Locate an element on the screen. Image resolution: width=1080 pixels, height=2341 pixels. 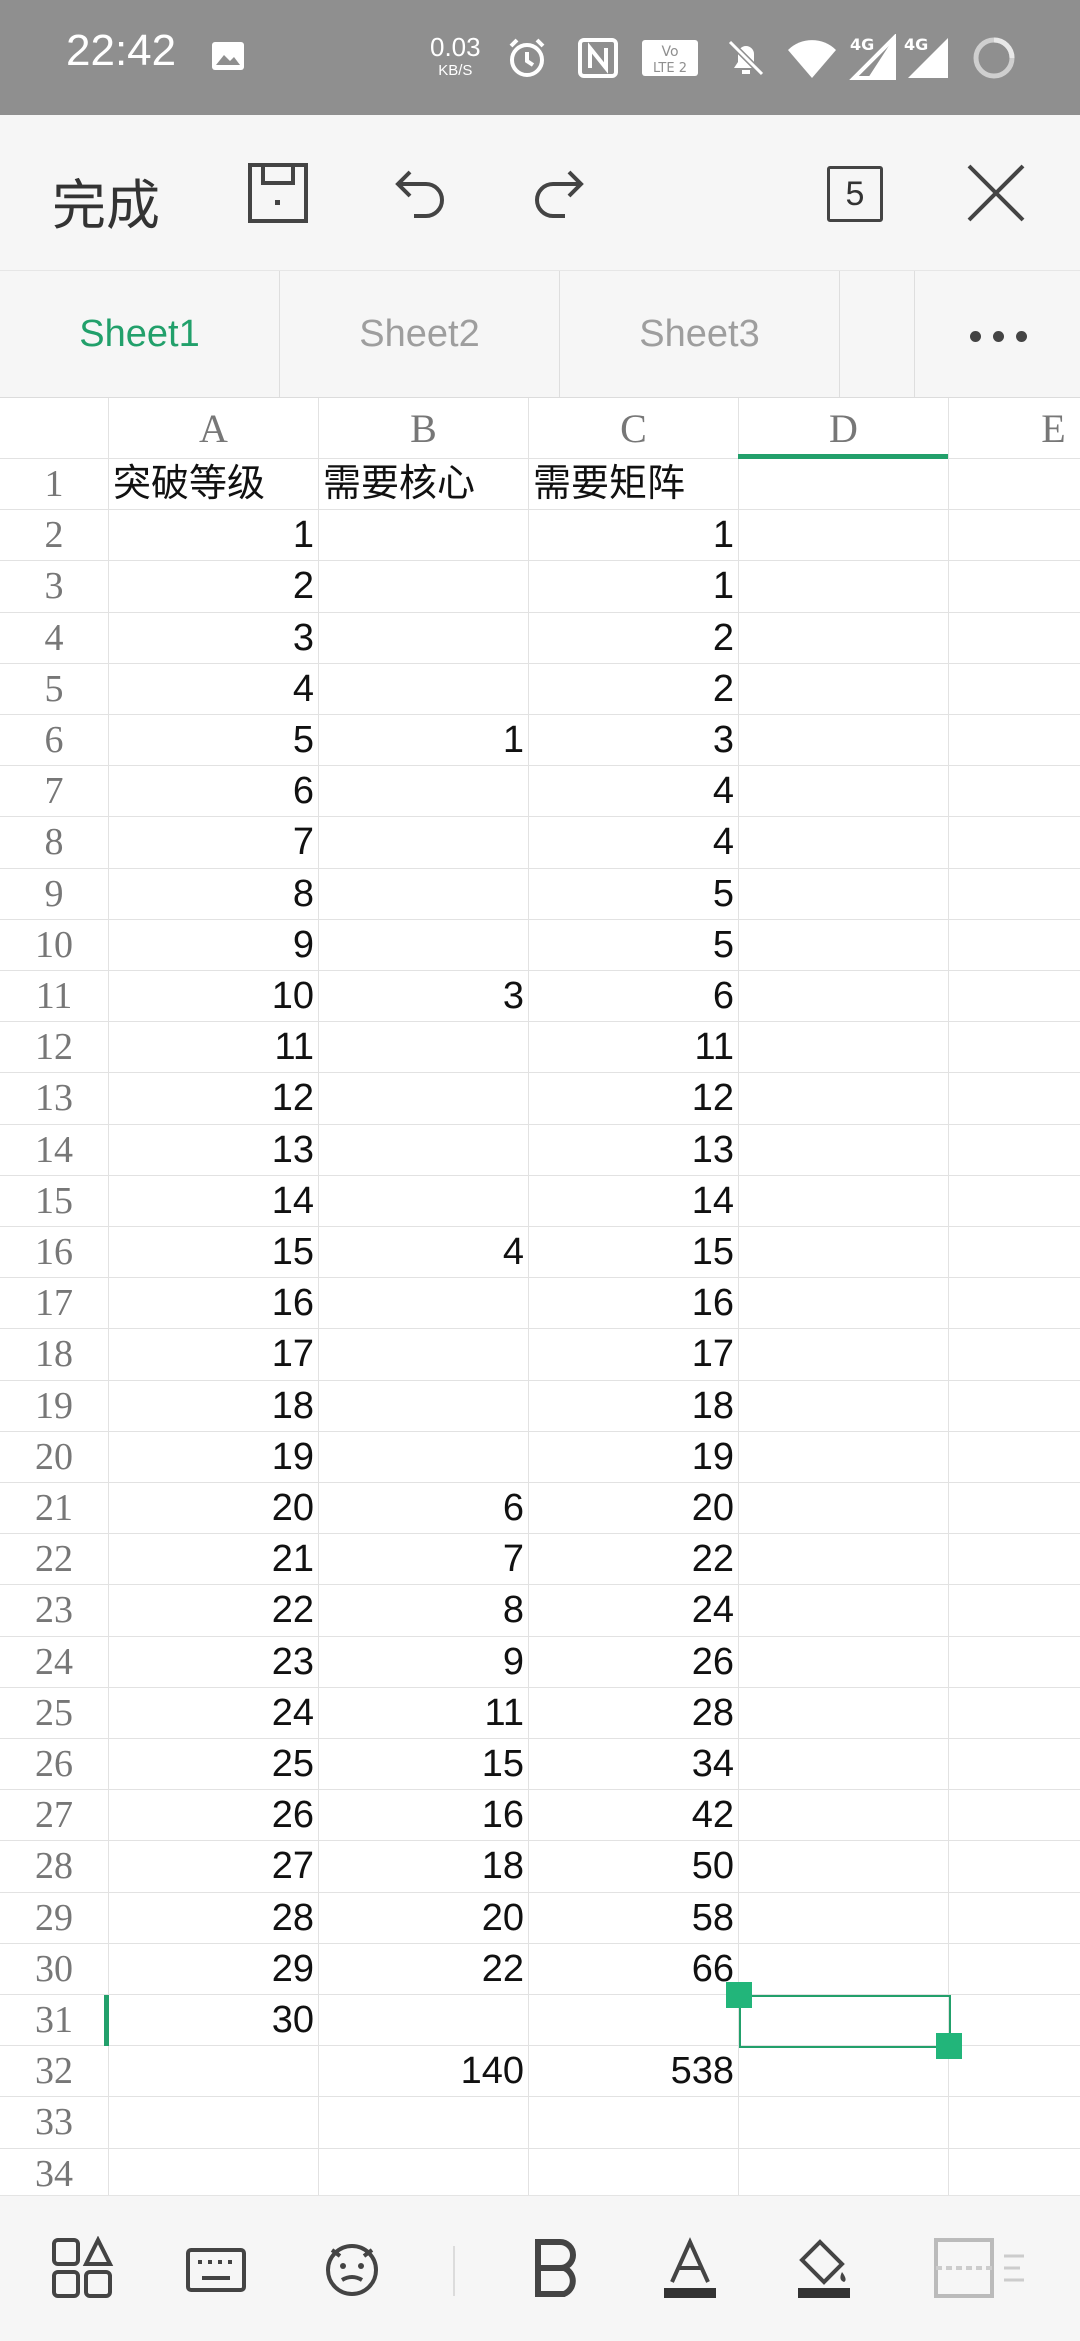
redo-icon is located at coordinates (560, 193).